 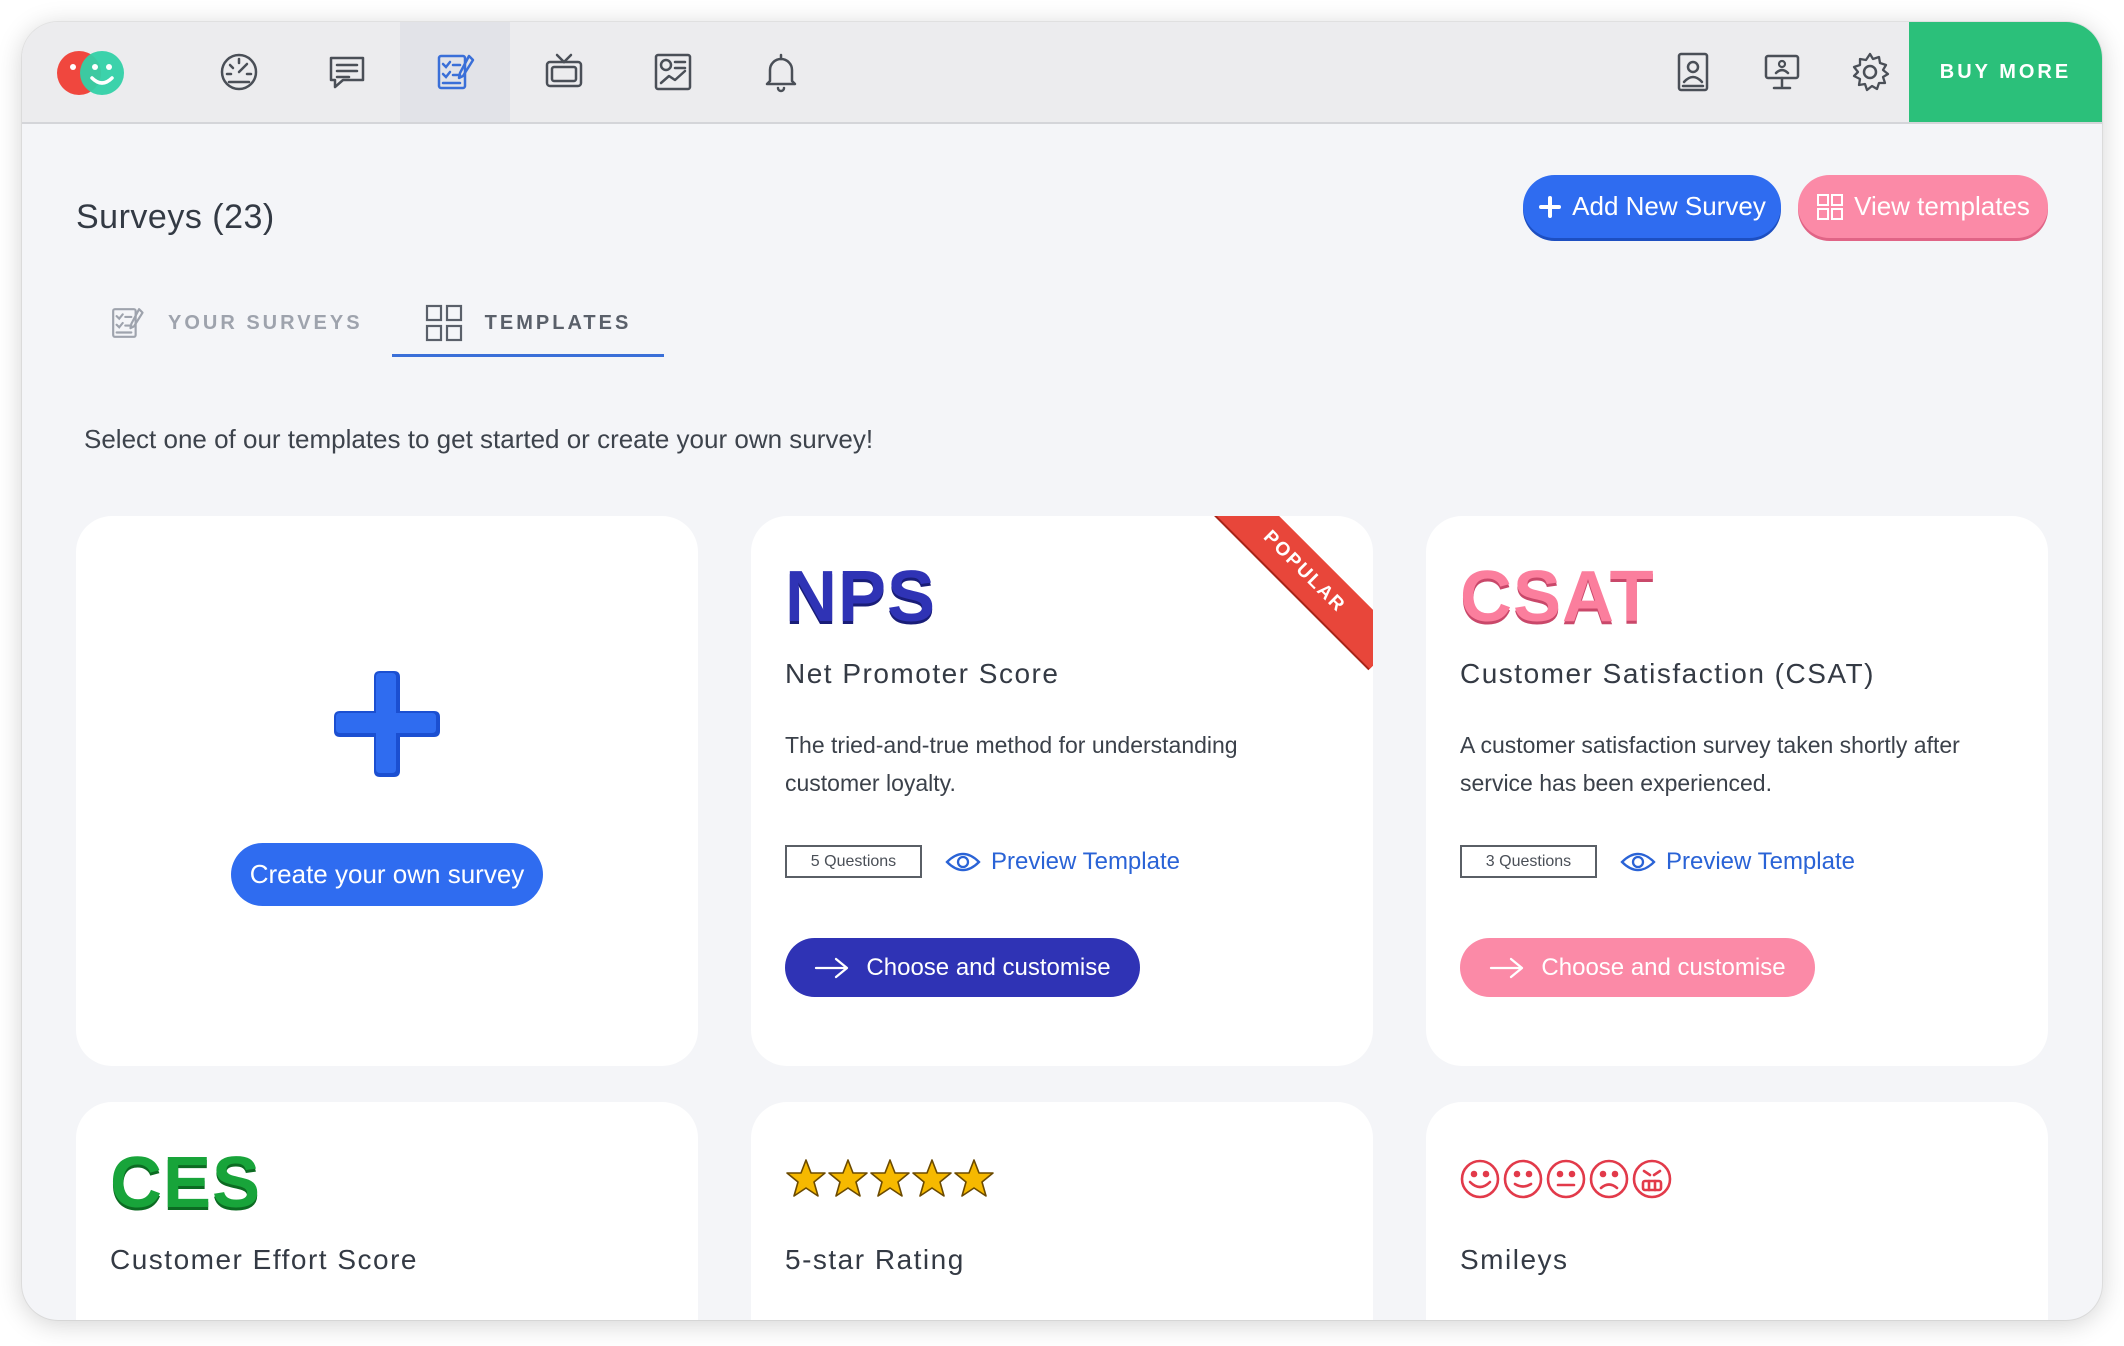 I want to click on large-plus-icon, so click(x=387, y=724).